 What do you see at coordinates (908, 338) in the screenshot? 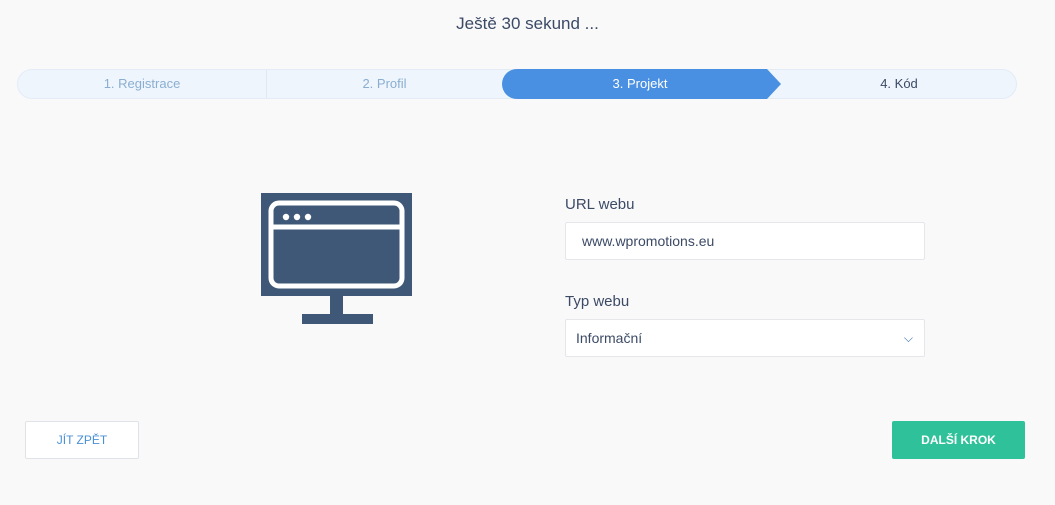
I see `chevron-down-icon: ⌵` at bounding box center [908, 338].